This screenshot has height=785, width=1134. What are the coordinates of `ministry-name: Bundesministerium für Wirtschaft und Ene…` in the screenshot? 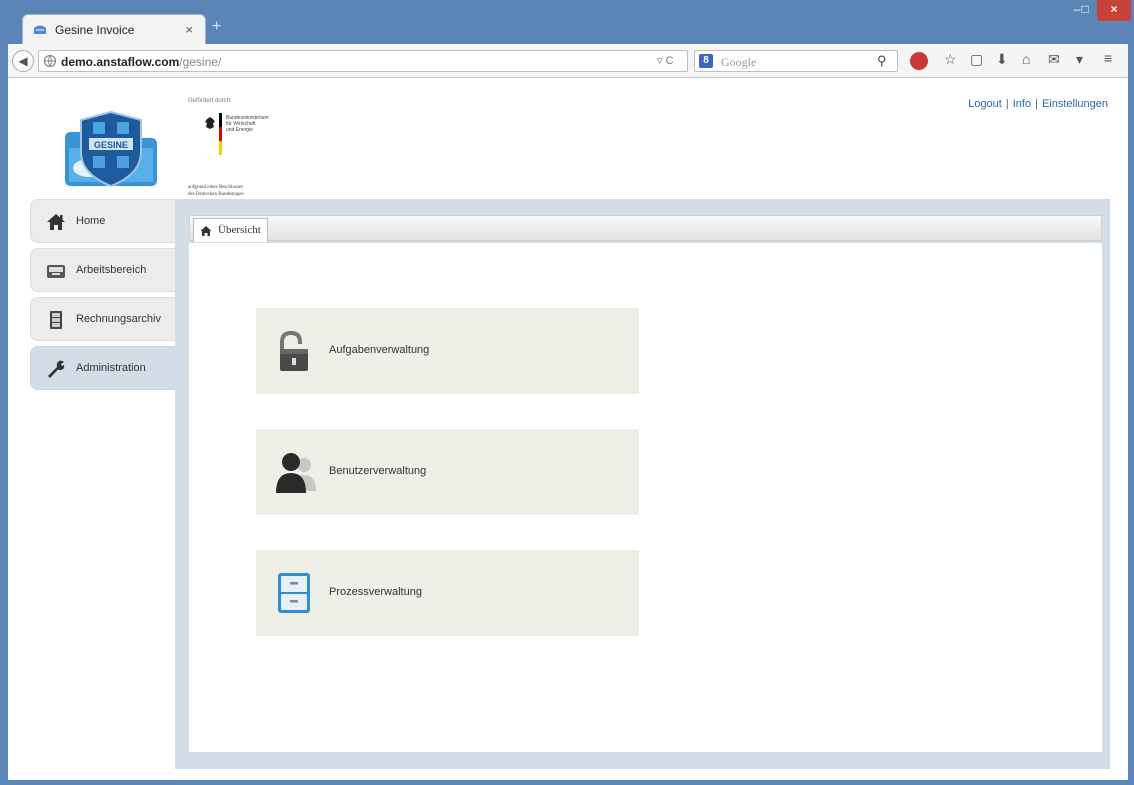 It's located at (247, 124).